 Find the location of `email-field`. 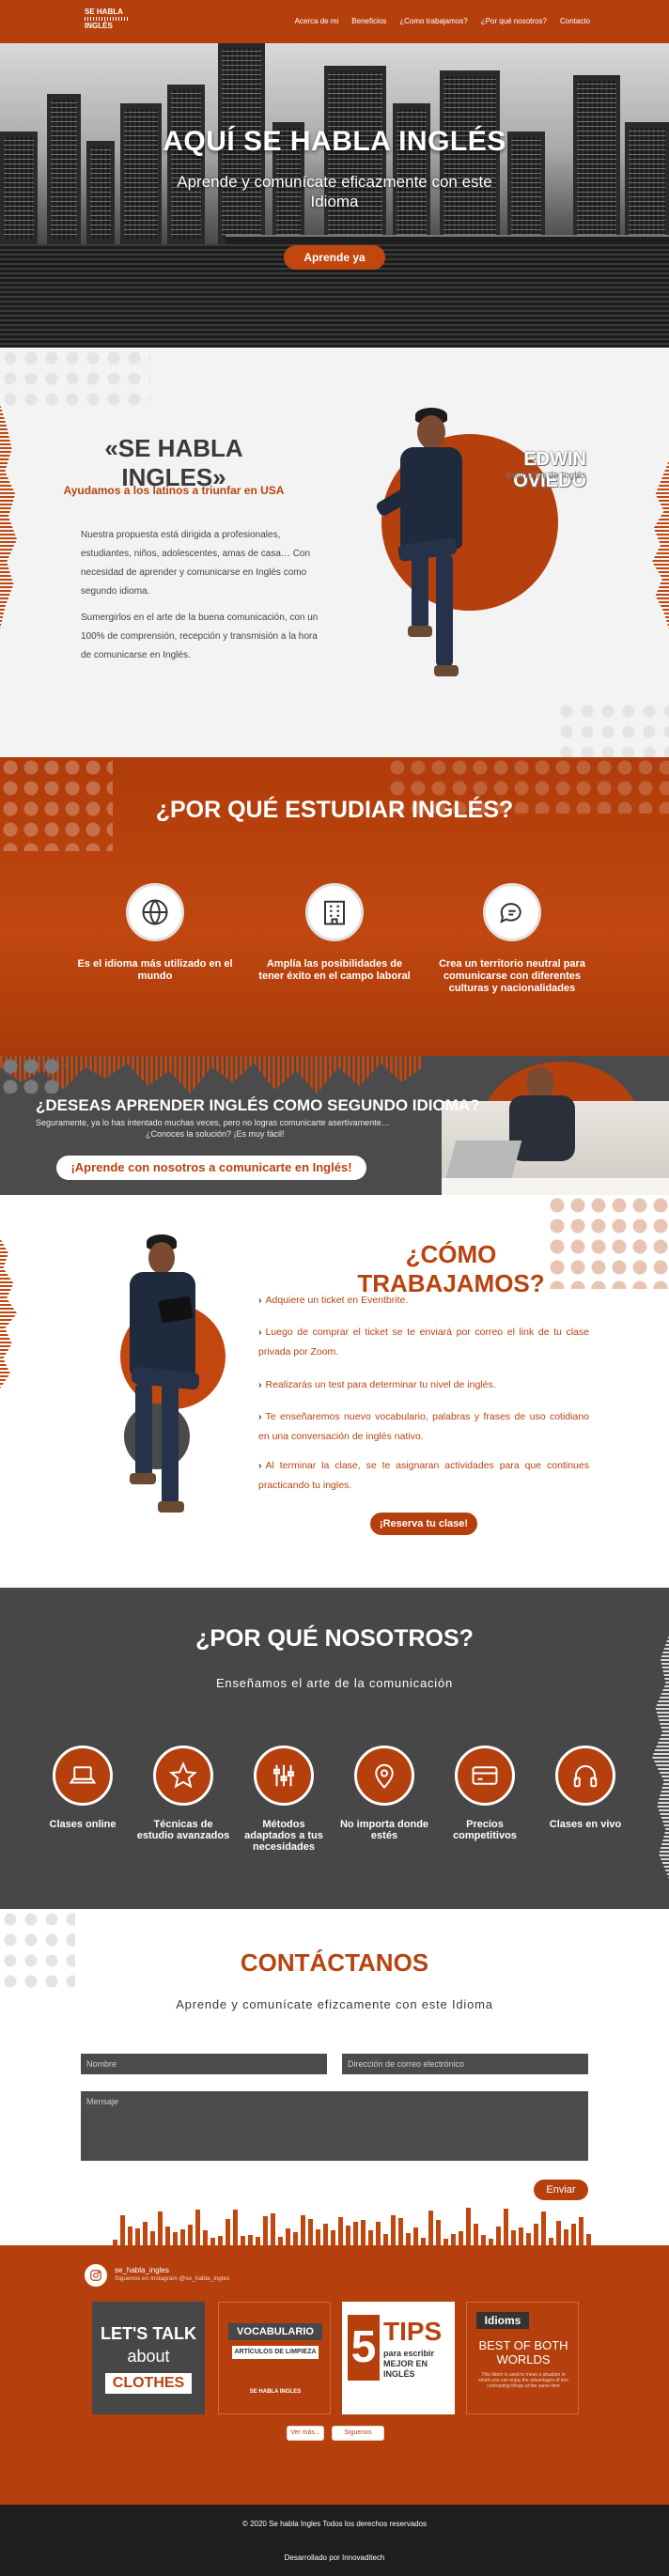

email-field is located at coordinates (465, 2064).